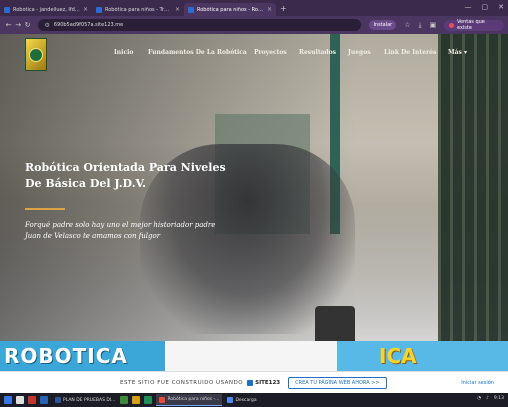 The image size is (508, 407). I want to click on site123-logo: SITE123, so click(264, 382).